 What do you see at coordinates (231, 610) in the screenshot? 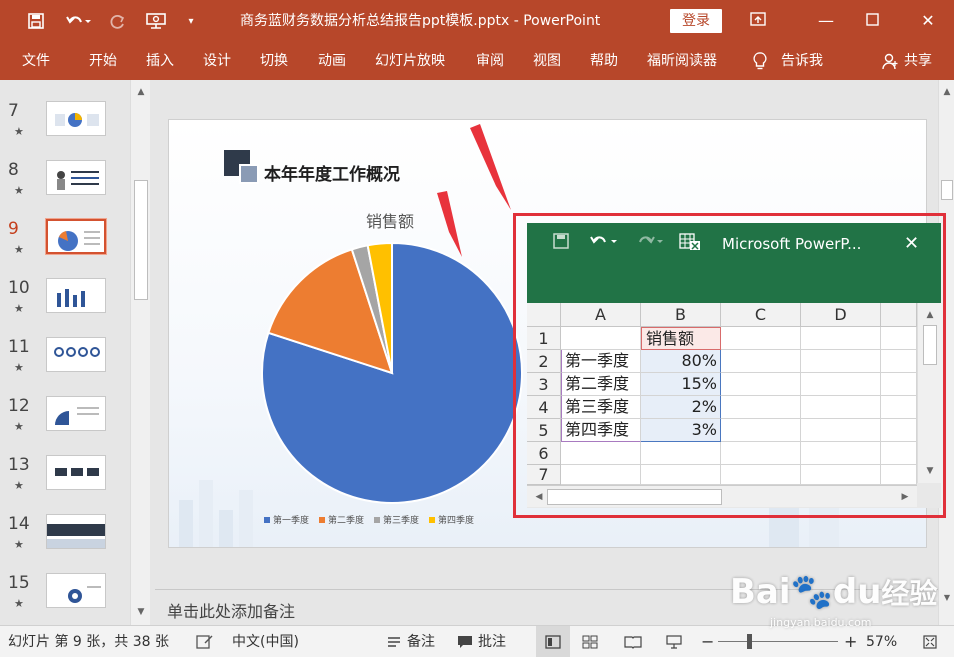
I see `notes-placeholder: 单击此处添加备注` at bounding box center [231, 610].